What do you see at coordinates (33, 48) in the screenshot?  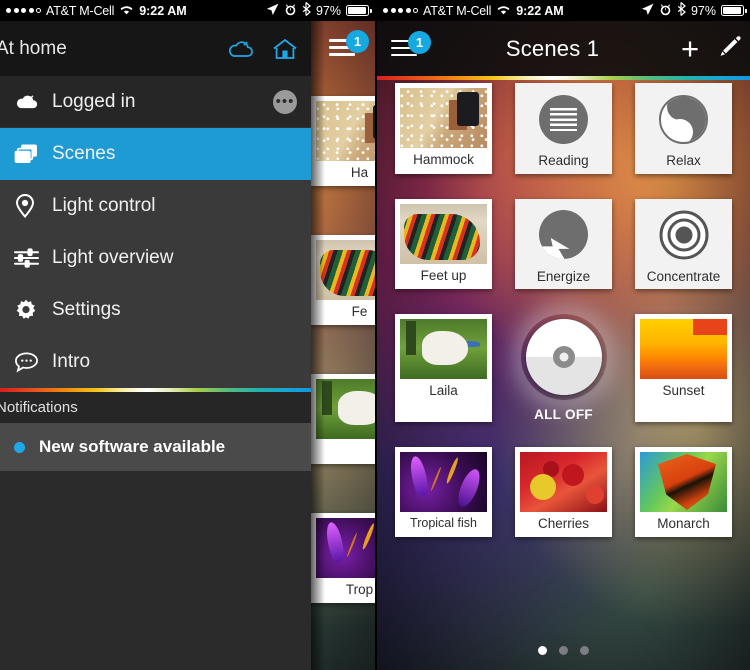 I see `drawer-title: At home` at bounding box center [33, 48].